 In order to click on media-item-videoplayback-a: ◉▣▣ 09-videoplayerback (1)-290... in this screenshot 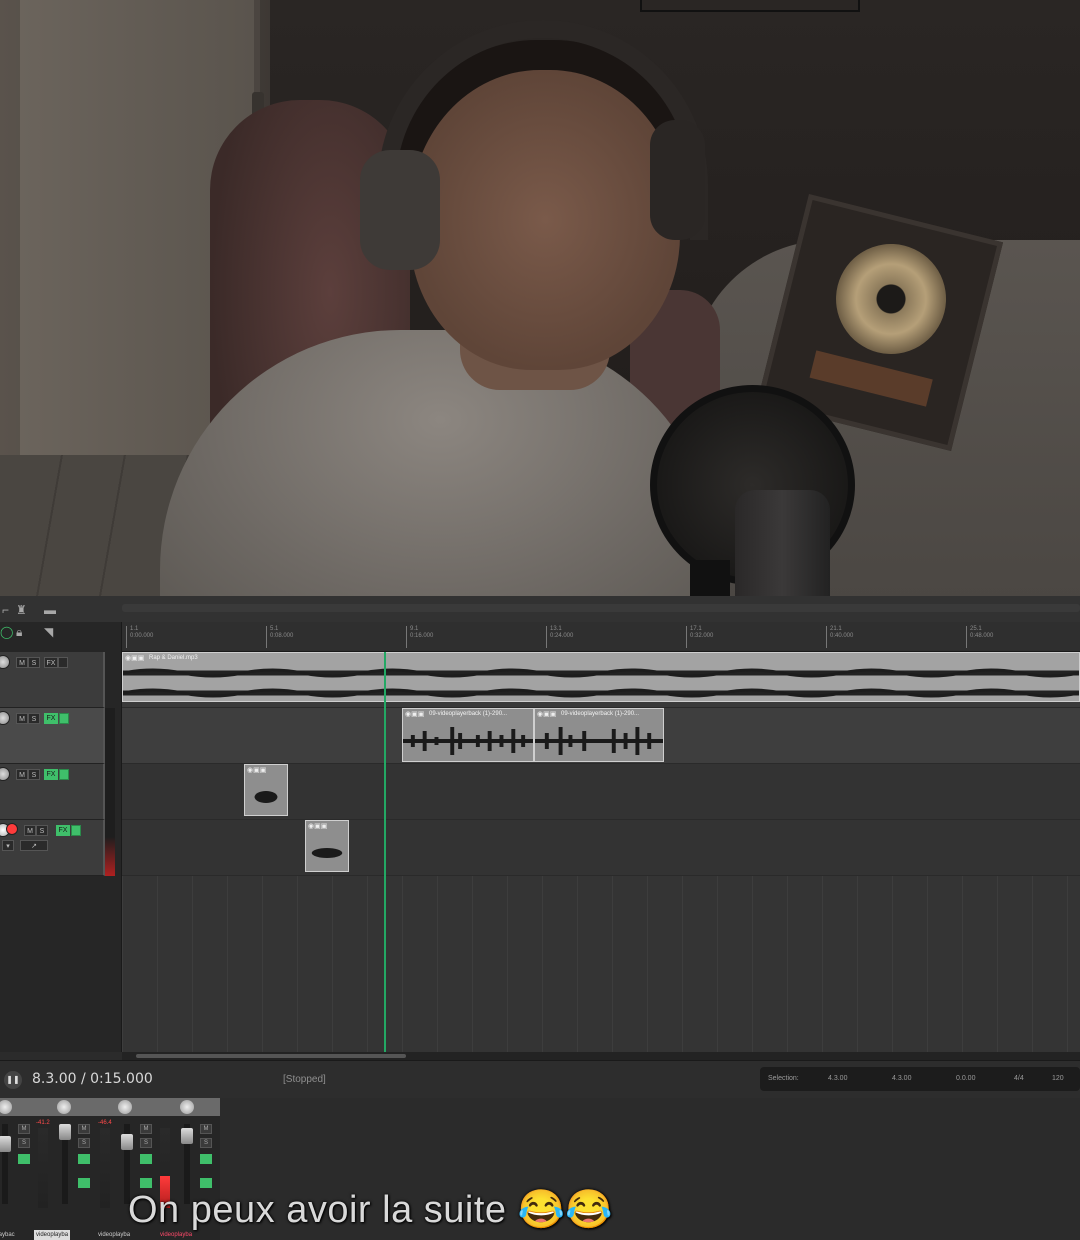, I will do `click(468, 735)`.